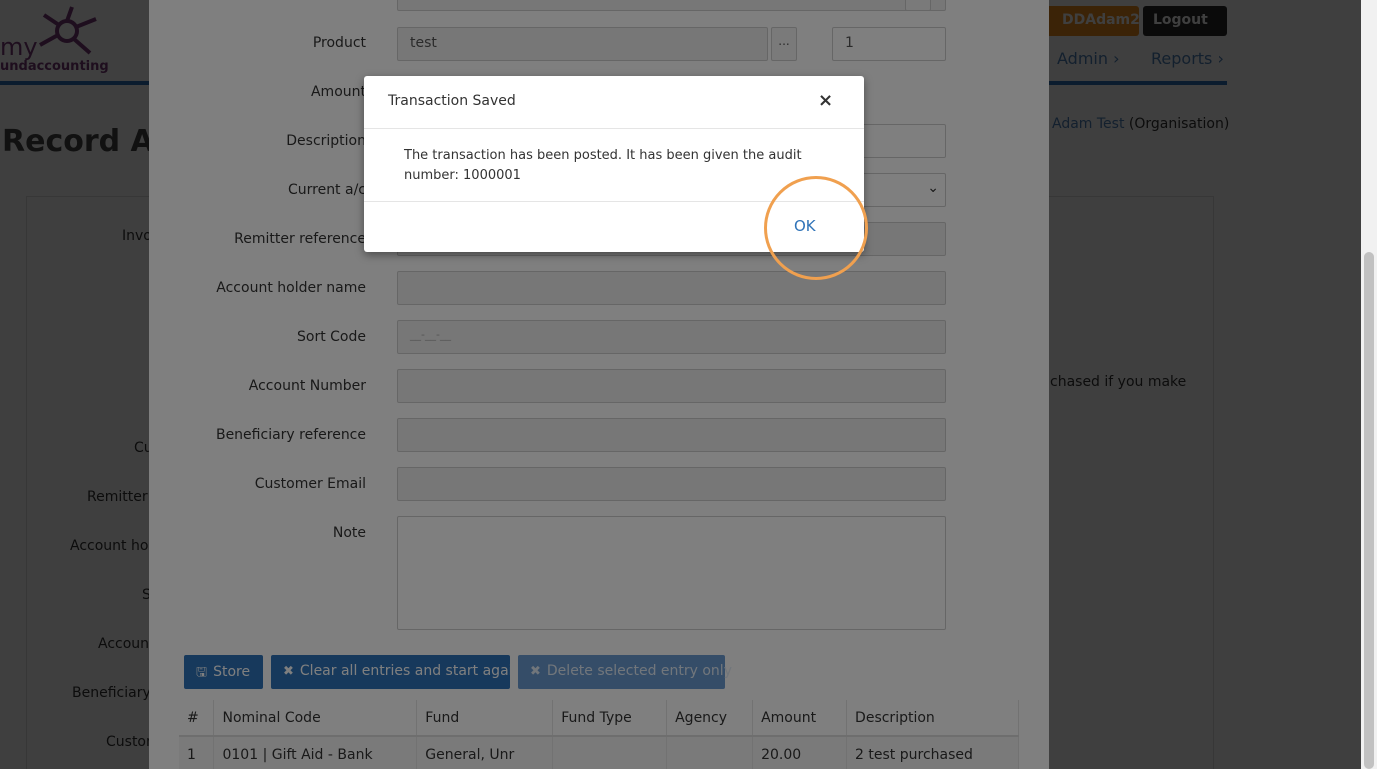 The image size is (1377, 769). What do you see at coordinates (805, 226) in the screenshot?
I see `ok-button: OK` at bounding box center [805, 226].